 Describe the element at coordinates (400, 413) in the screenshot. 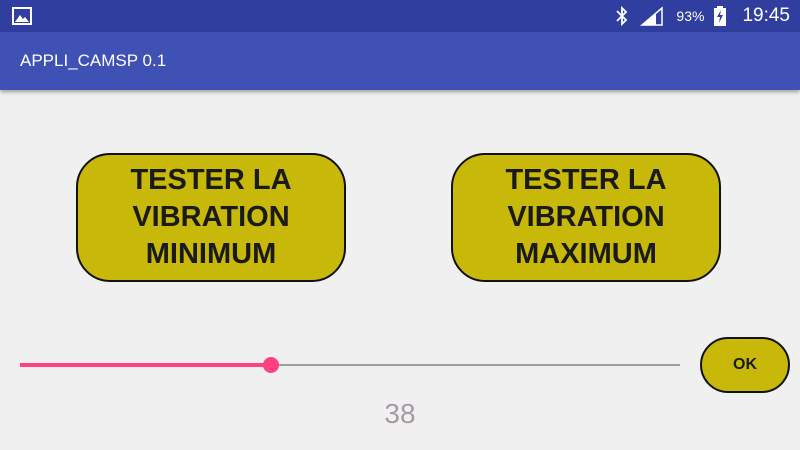

I see `slider-value-label: 38` at that location.